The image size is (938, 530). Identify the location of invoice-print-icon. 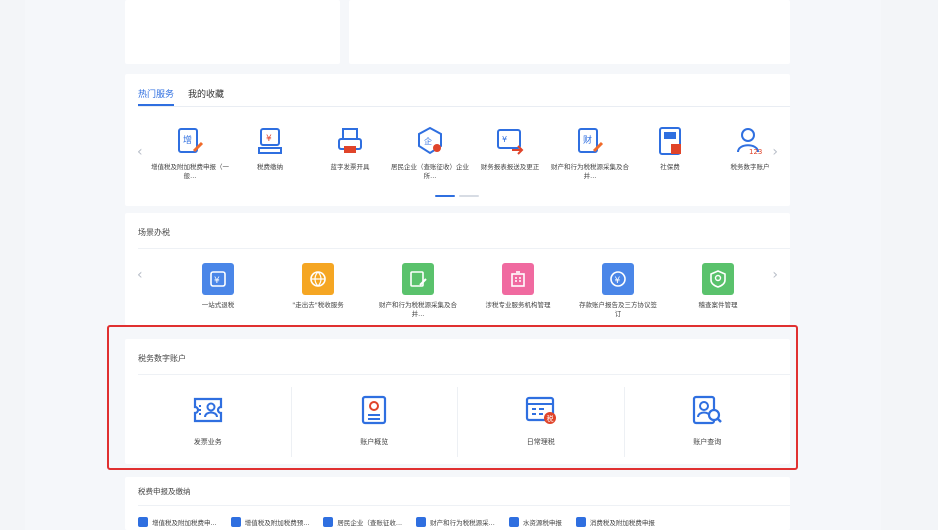
(350, 141).